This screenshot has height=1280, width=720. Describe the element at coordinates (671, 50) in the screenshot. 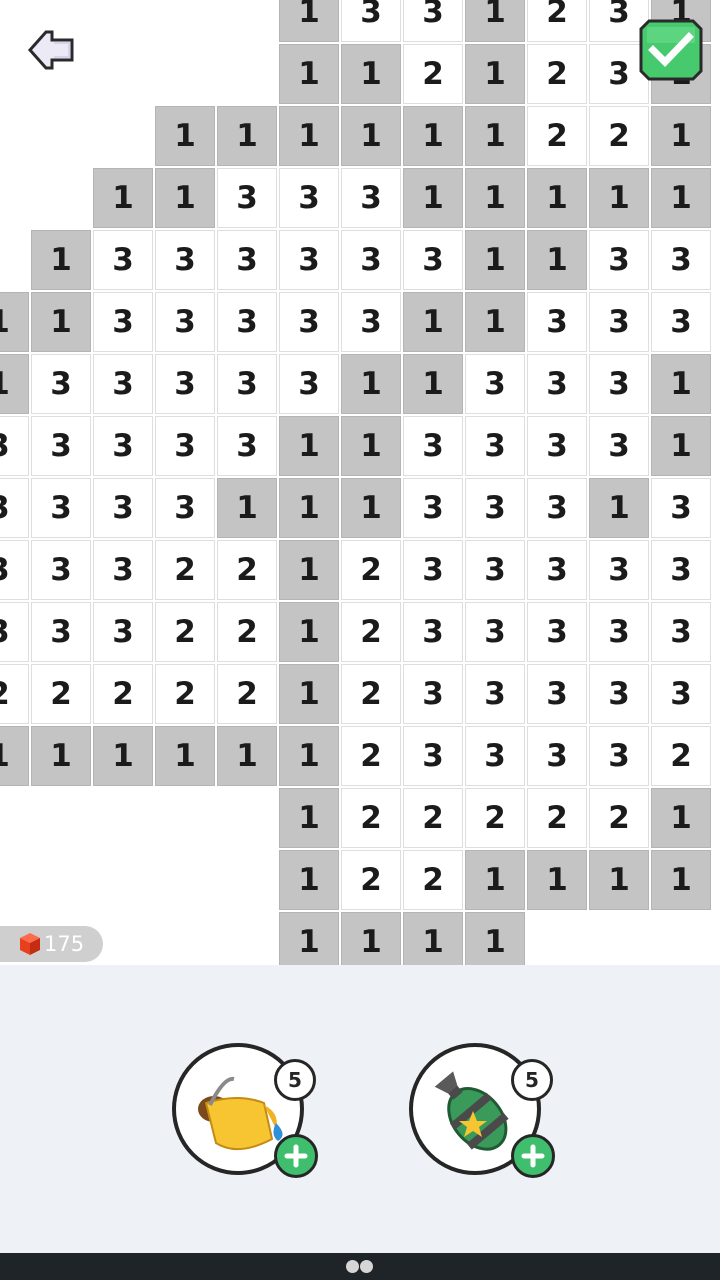

I see `confirm-check-button` at that location.